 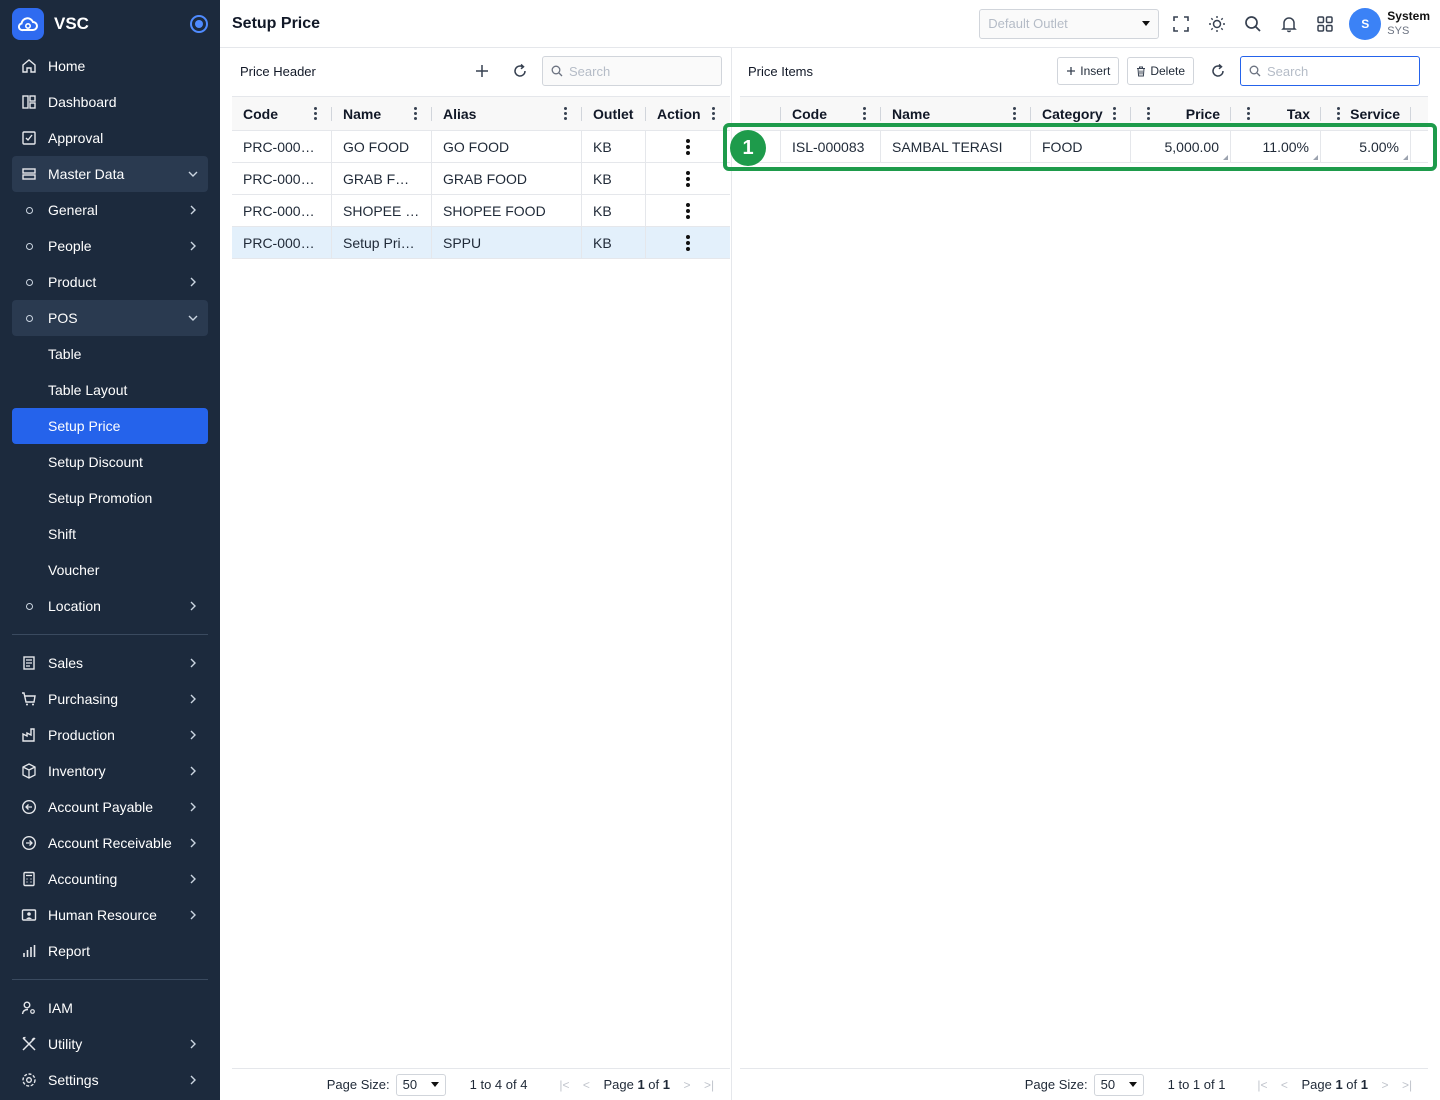 What do you see at coordinates (110, 570) in the screenshot?
I see `sidebar-item-voucher: Voucher` at bounding box center [110, 570].